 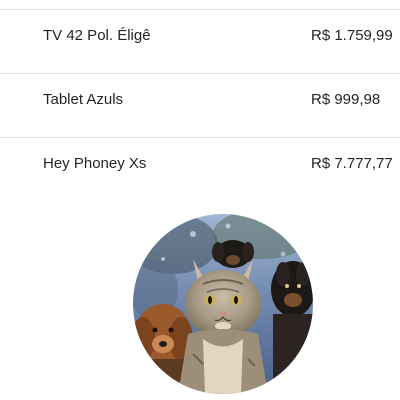 What do you see at coordinates (97, 35) in the screenshot?
I see `product-name: TV 42 Pol. Éligê` at bounding box center [97, 35].